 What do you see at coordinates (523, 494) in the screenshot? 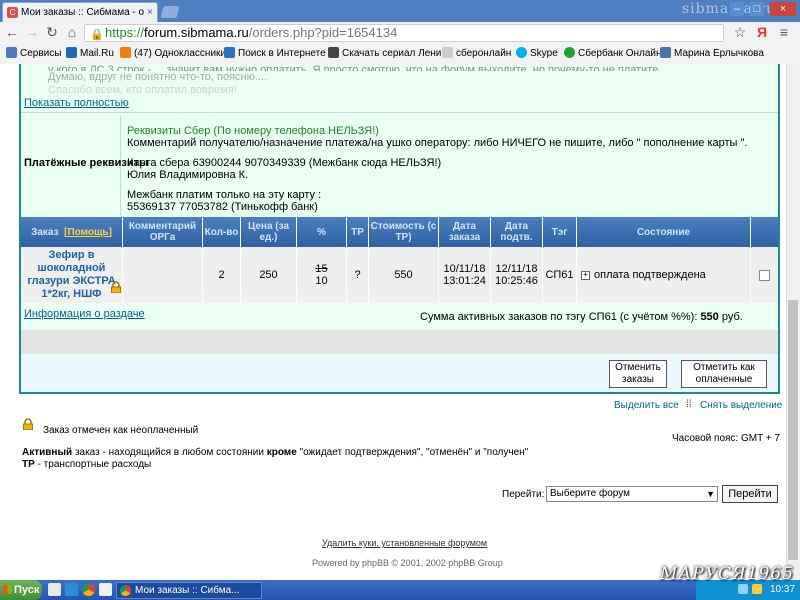
I see `goto-label: Перейти:` at bounding box center [523, 494].